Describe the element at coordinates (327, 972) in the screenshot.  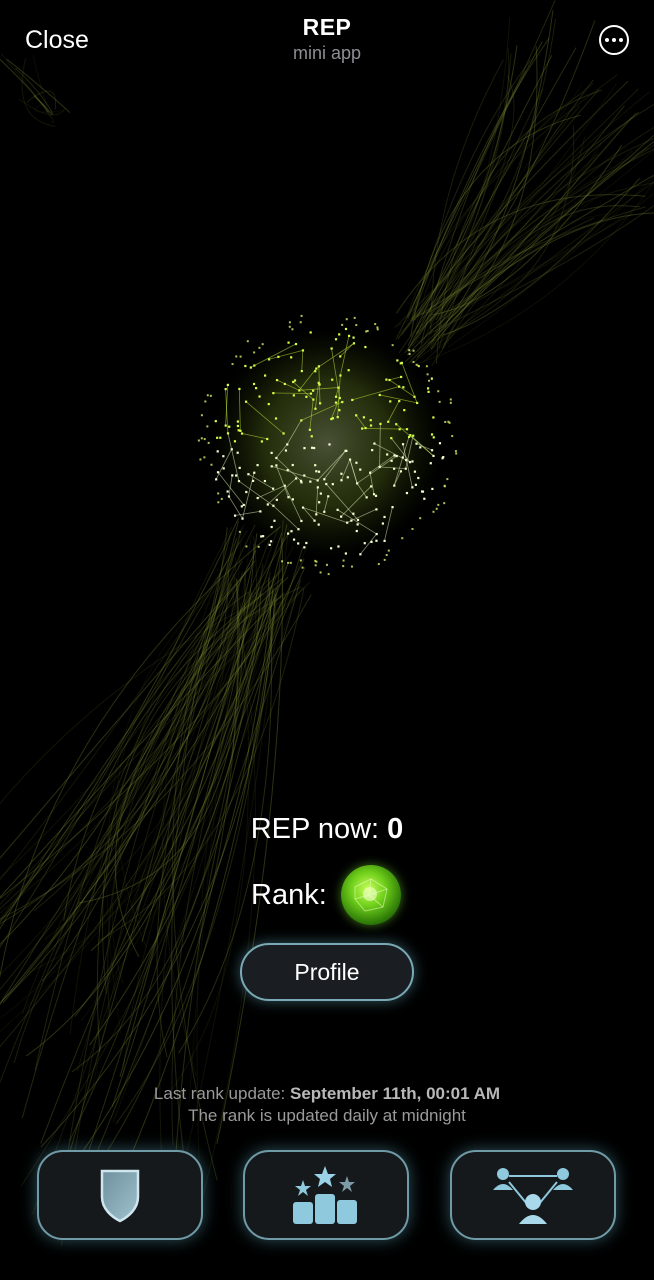
I see `profile-button: Profile` at that location.